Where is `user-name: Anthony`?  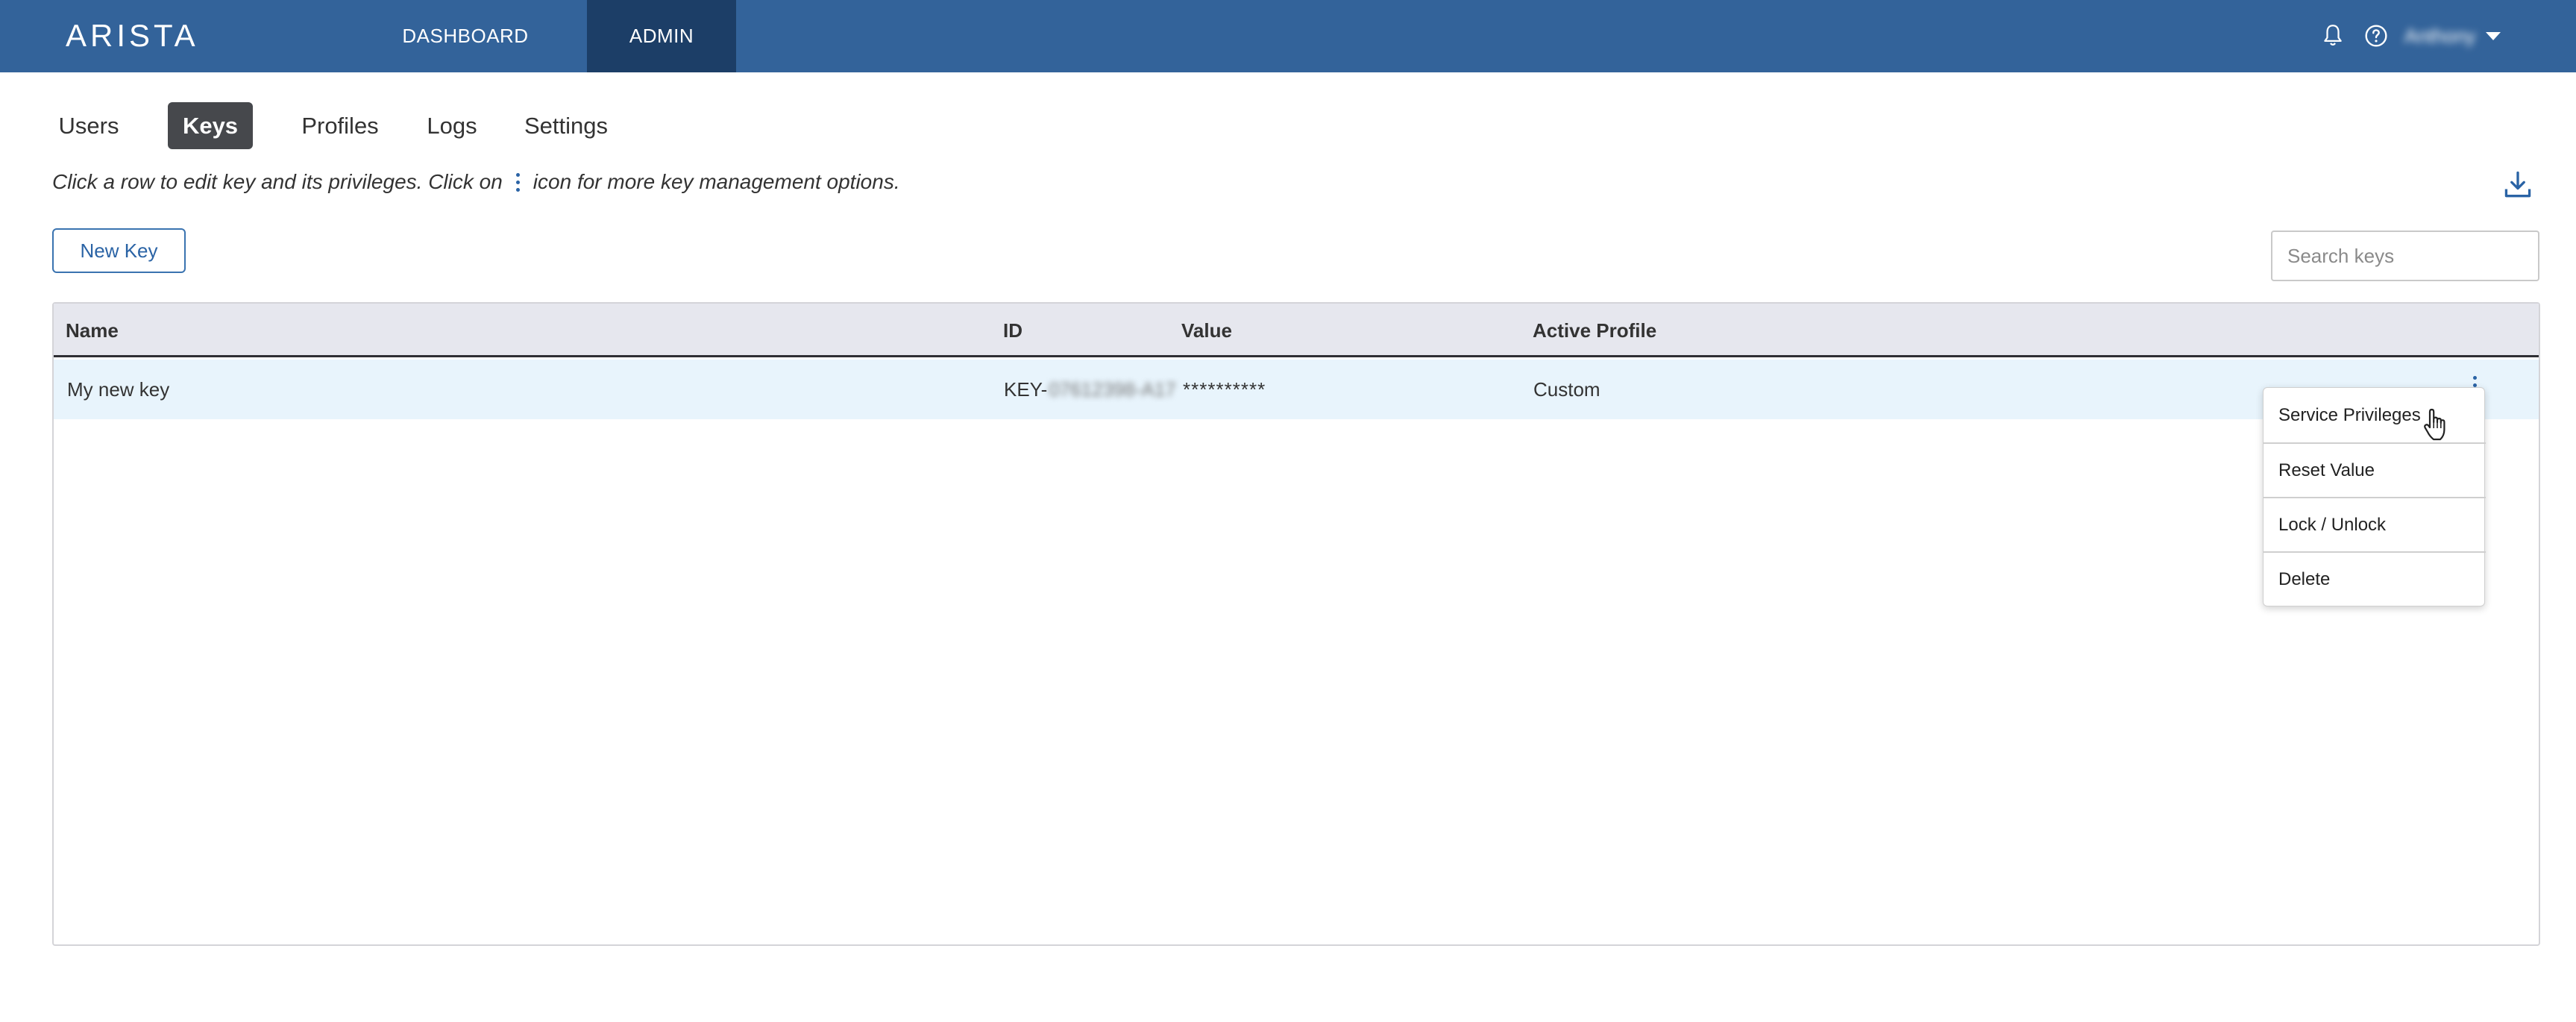 user-name: Anthony is located at coordinates (2440, 36).